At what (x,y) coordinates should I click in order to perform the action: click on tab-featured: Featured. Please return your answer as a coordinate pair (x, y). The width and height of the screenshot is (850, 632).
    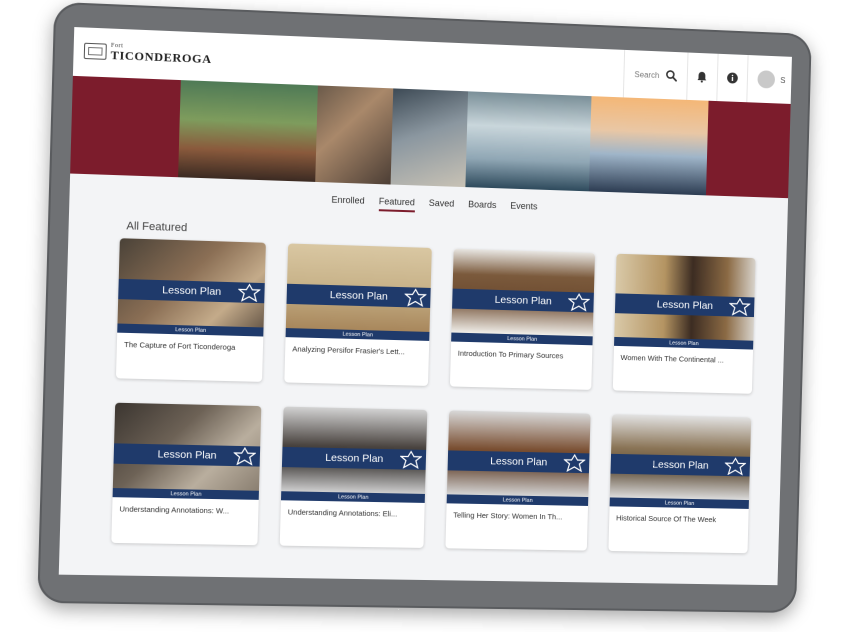
    Looking at the image, I should click on (396, 204).